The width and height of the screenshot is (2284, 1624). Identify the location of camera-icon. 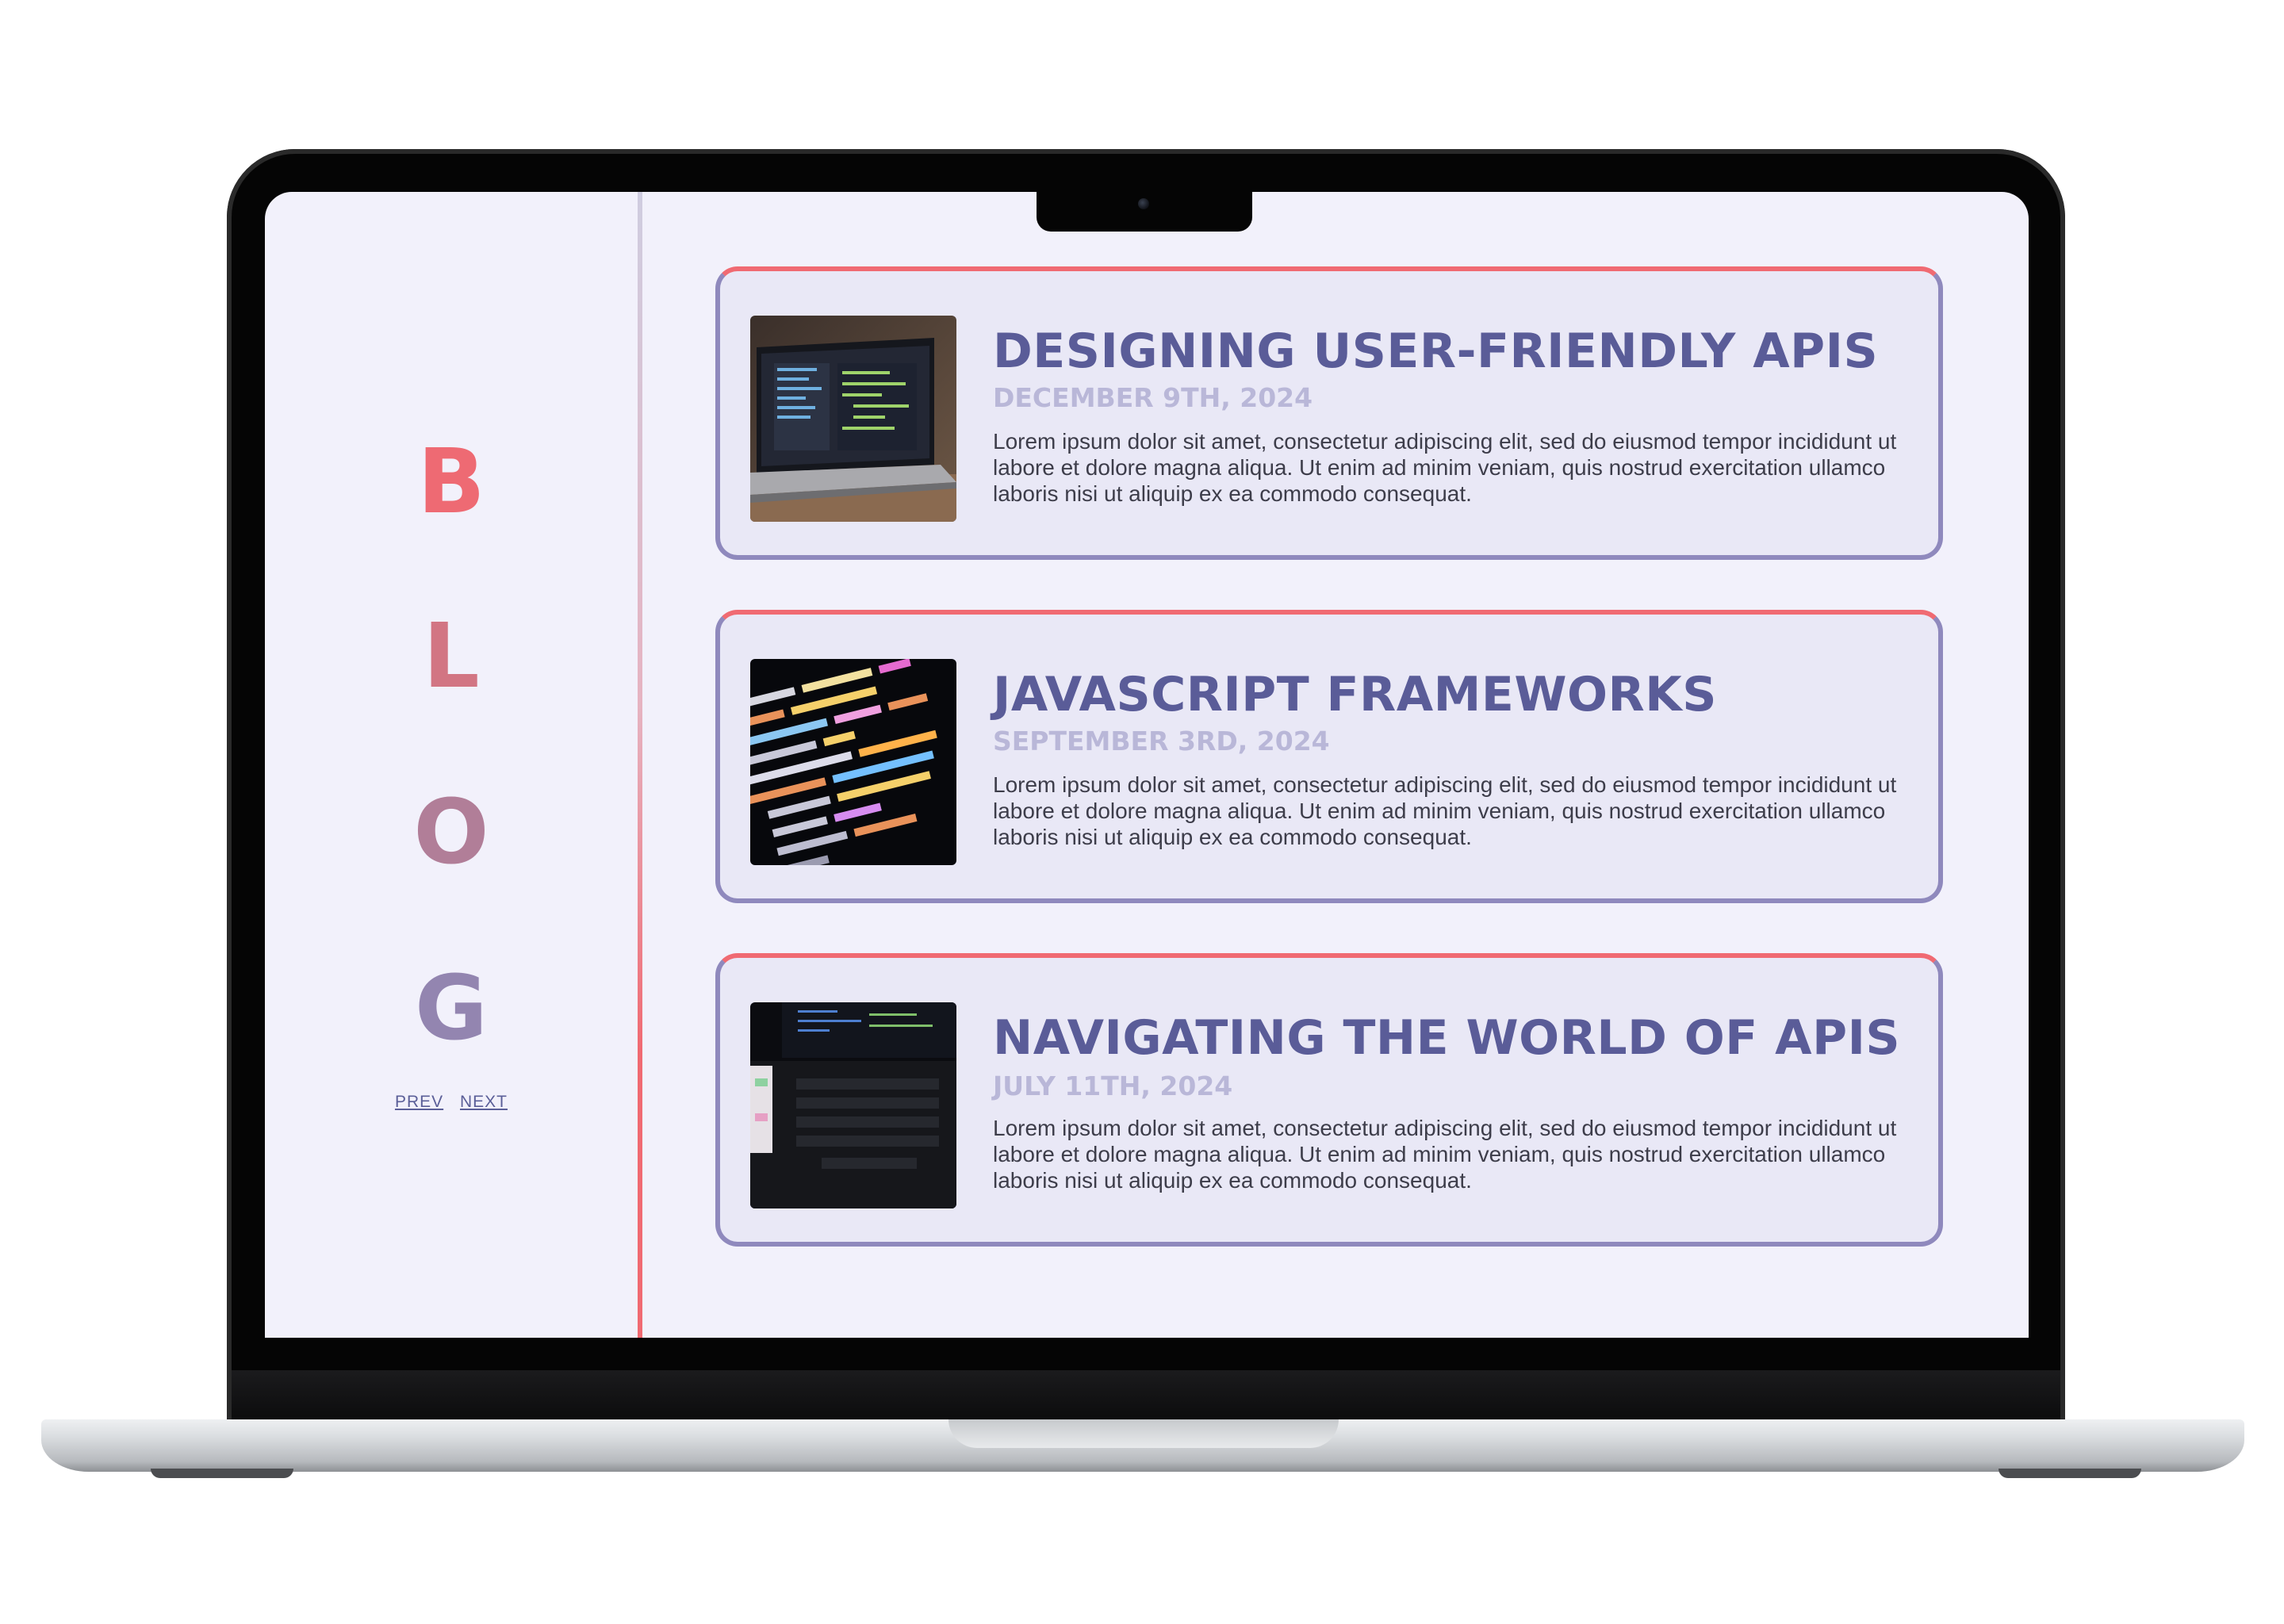
(1143, 203).